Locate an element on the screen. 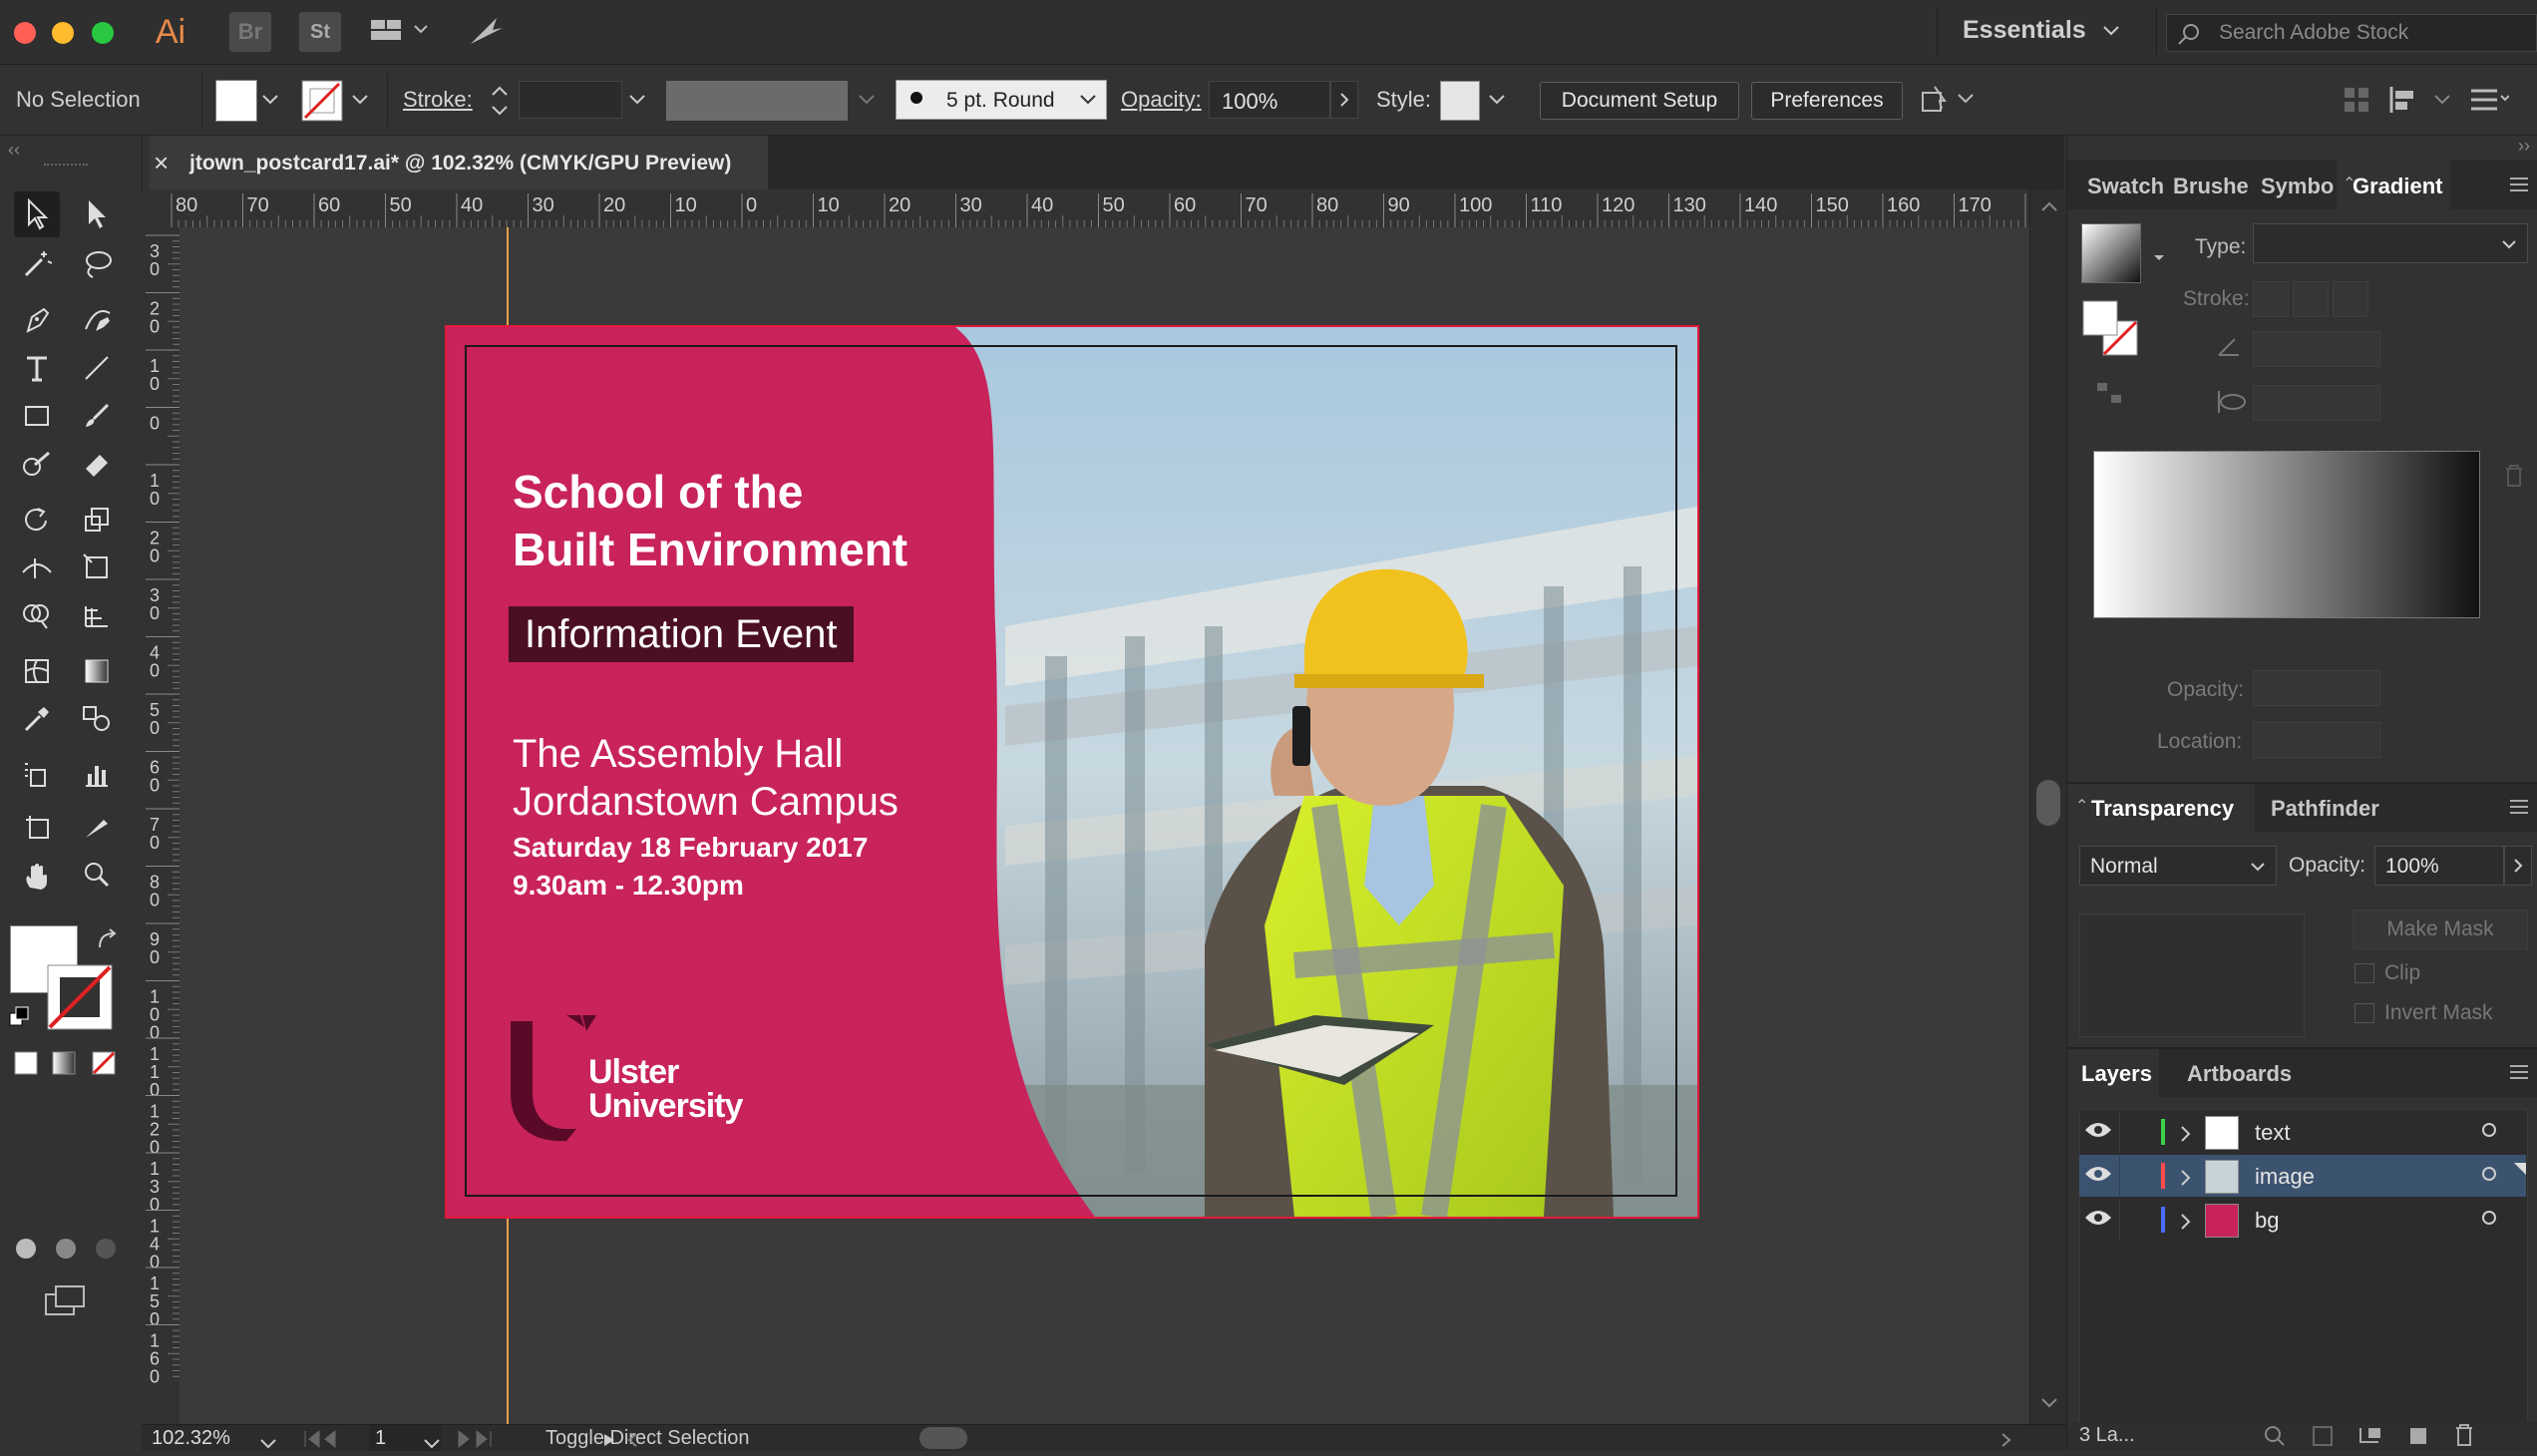 The width and height of the screenshot is (2537, 1456). lasso-tool-icon is located at coordinates (97, 264).